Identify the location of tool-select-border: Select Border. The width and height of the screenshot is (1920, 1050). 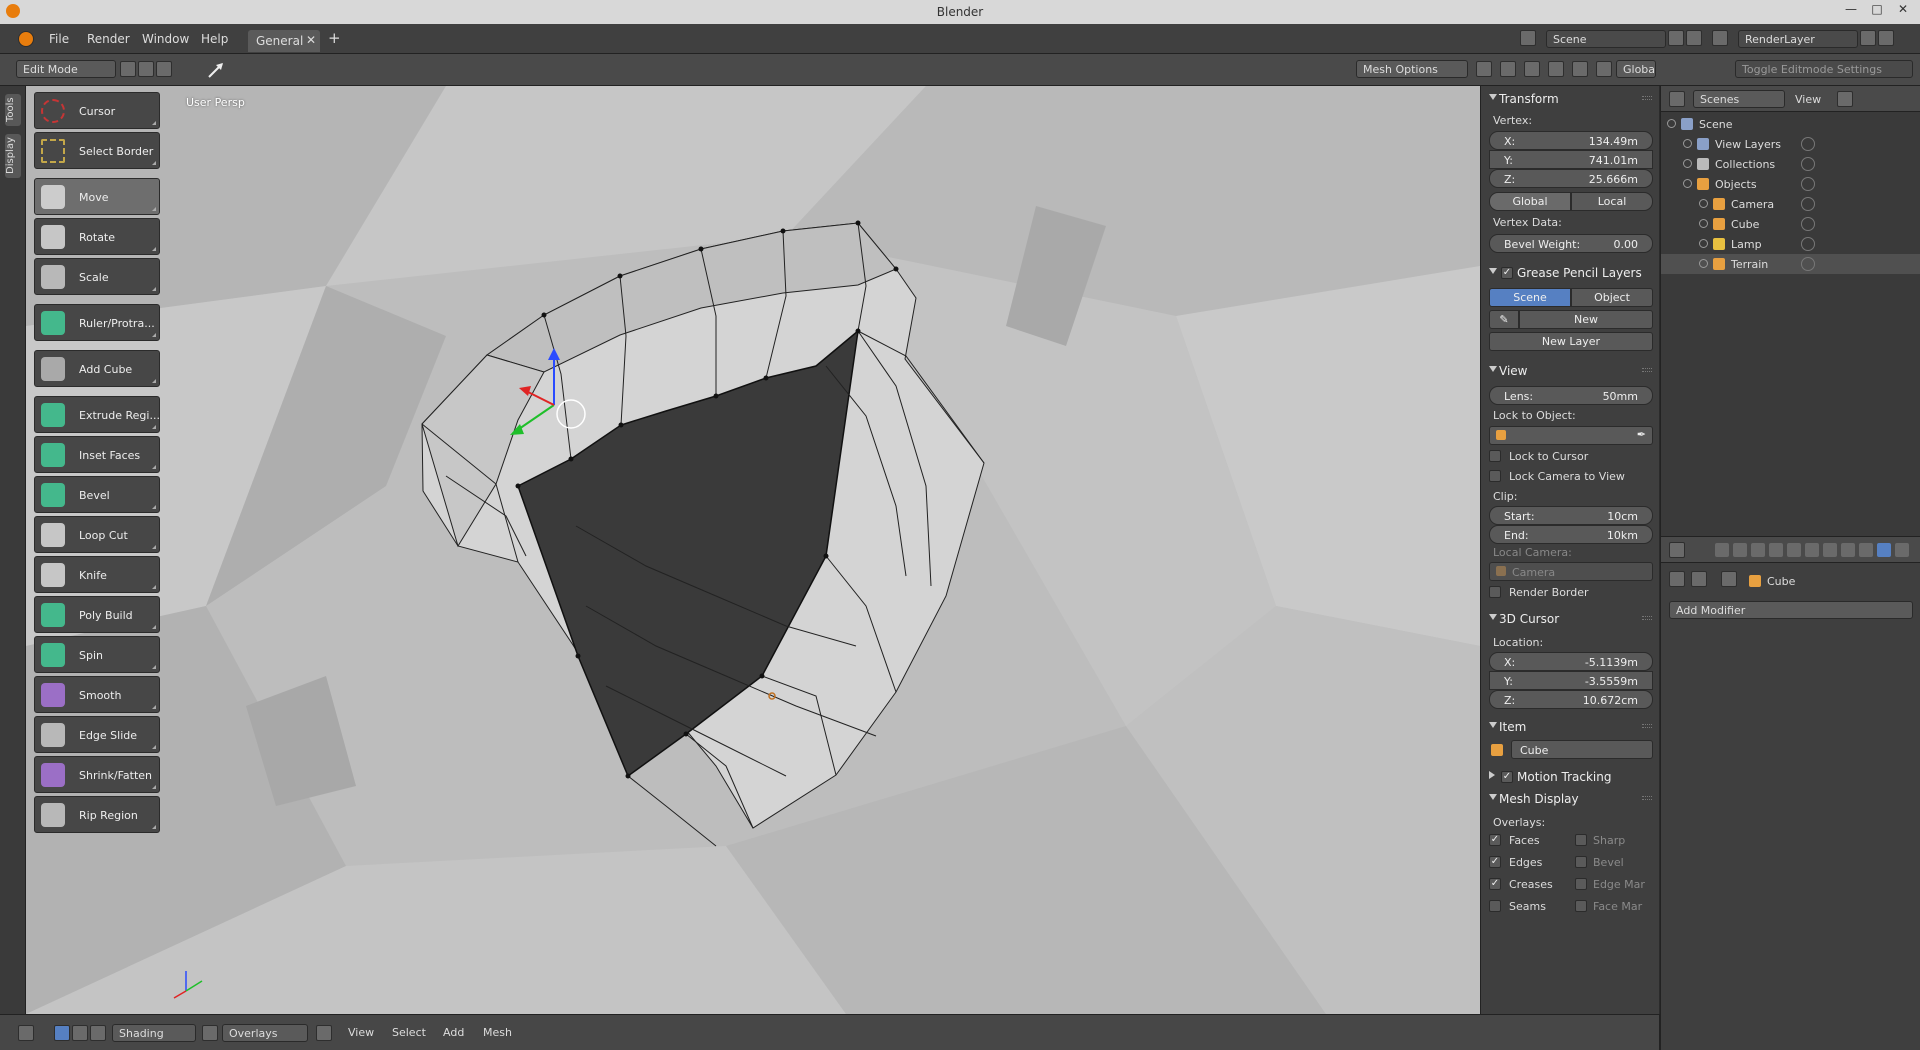
(97, 150).